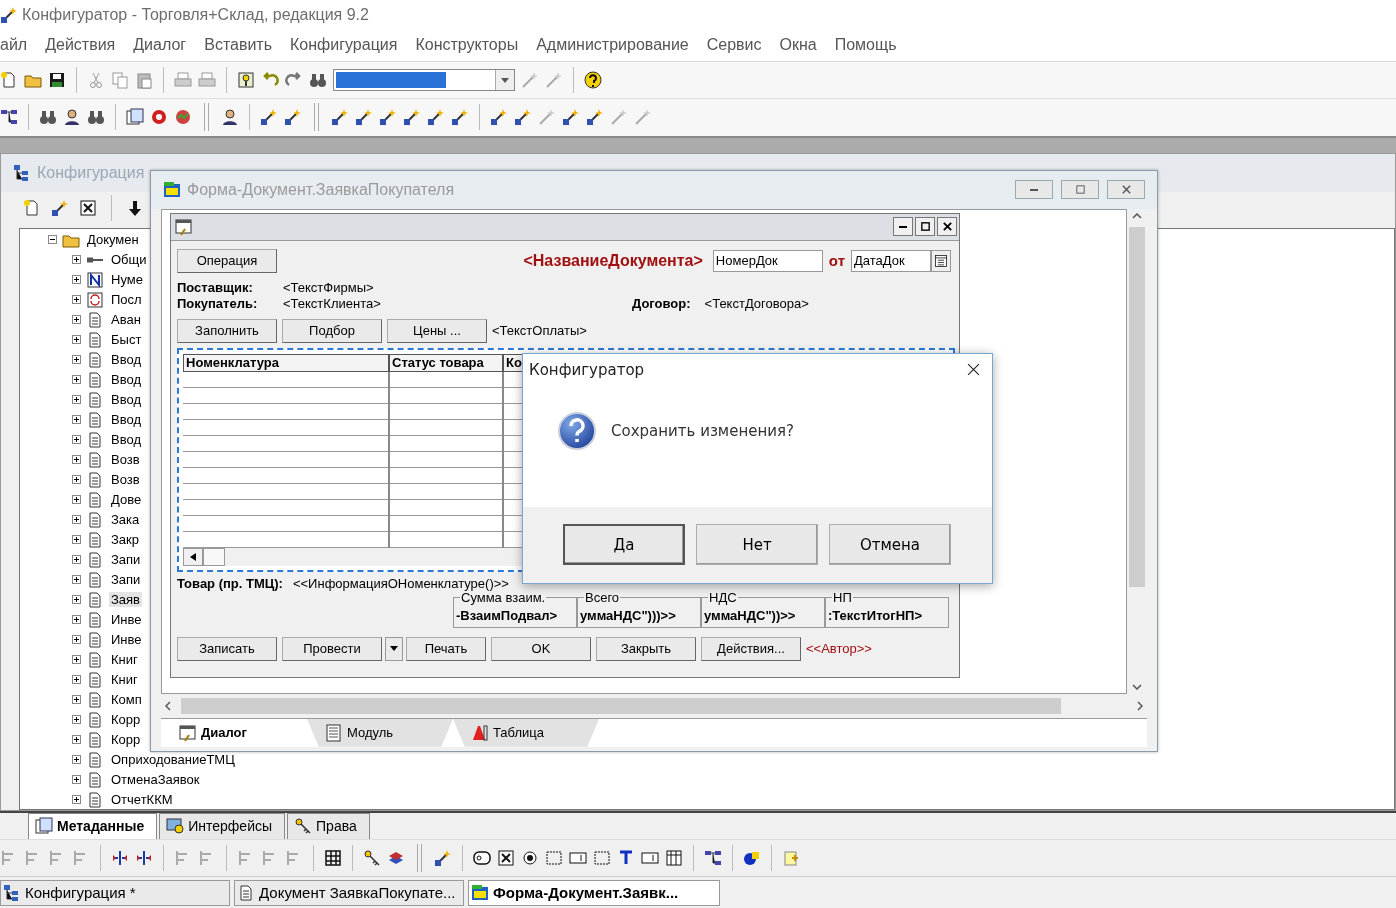  I want to click on menu-item: Администрирование, so click(612, 45).